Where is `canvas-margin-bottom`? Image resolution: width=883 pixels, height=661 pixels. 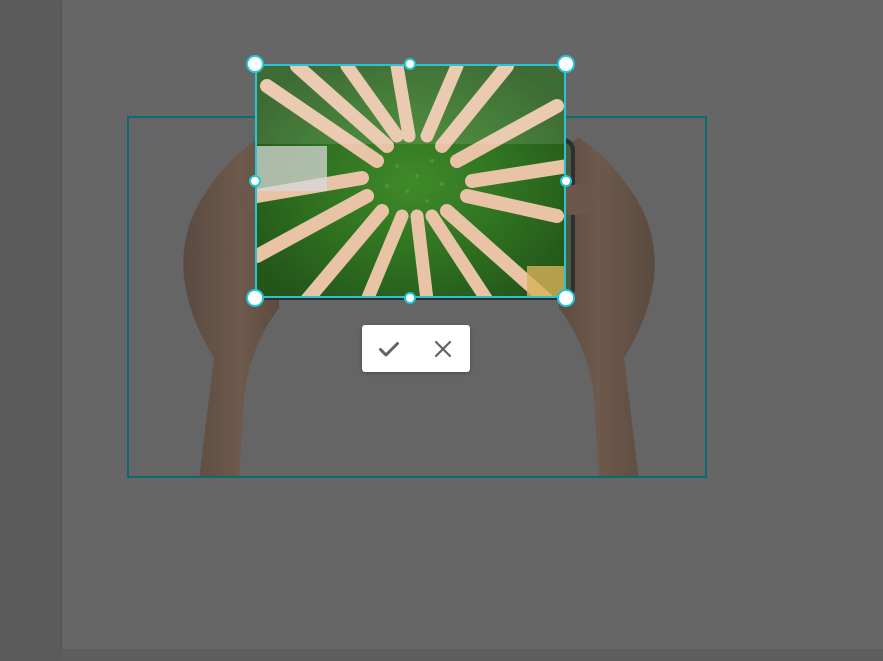 canvas-margin-bottom is located at coordinates (472, 655).